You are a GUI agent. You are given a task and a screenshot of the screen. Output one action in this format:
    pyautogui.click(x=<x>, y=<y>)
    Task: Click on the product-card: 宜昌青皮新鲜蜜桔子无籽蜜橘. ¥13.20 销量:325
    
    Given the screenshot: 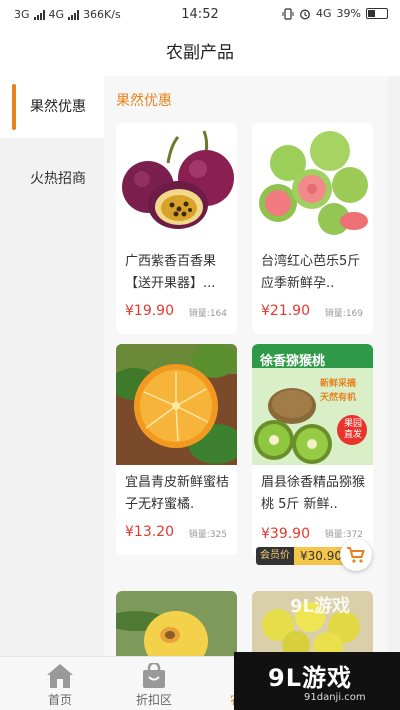 What is the action you would take?
    pyautogui.click(x=176, y=449)
    